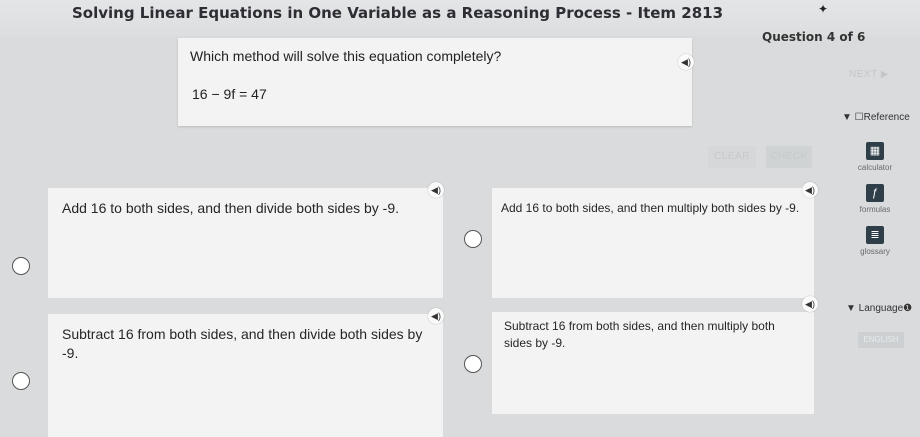  What do you see at coordinates (824, 9) in the screenshot?
I see `bookmark-icon: ✦` at bounding box center [824, 9].